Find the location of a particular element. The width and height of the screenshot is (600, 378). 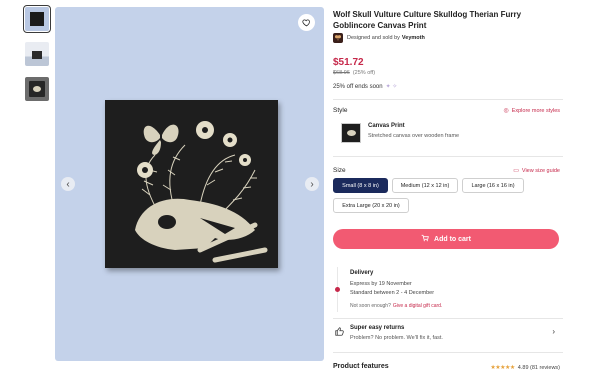

canvas-print-artwork is located at coordinates (191, 184).